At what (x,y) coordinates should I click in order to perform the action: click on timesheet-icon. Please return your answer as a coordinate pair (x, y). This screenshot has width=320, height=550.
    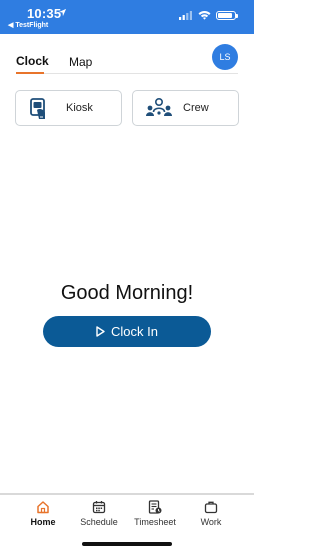
    Looking at the image, I should click on (155, 507).